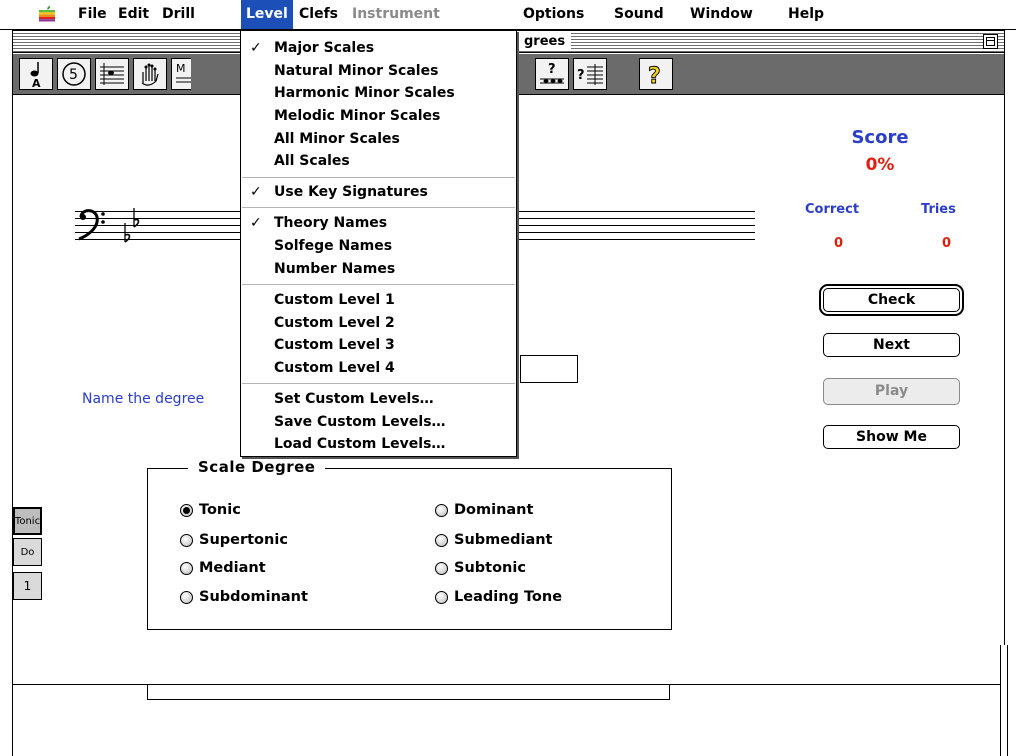  Describe the element at coordinates (891, 391) in the screenshot. I see `play-button: Play` at that location.